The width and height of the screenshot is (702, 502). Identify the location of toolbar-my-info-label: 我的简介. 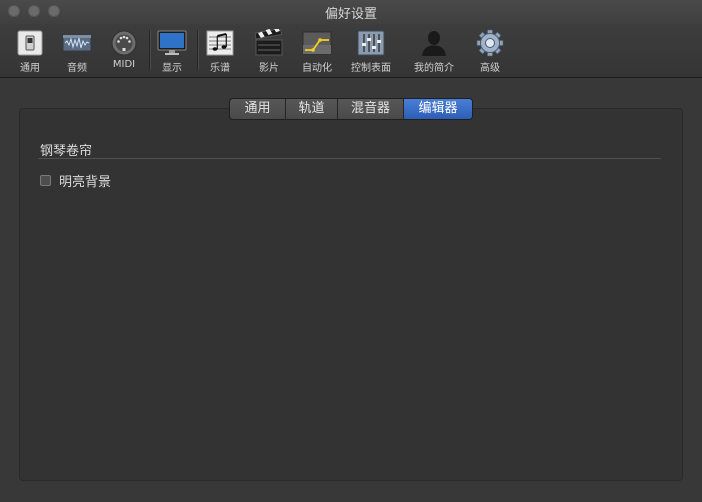
(434, 68).